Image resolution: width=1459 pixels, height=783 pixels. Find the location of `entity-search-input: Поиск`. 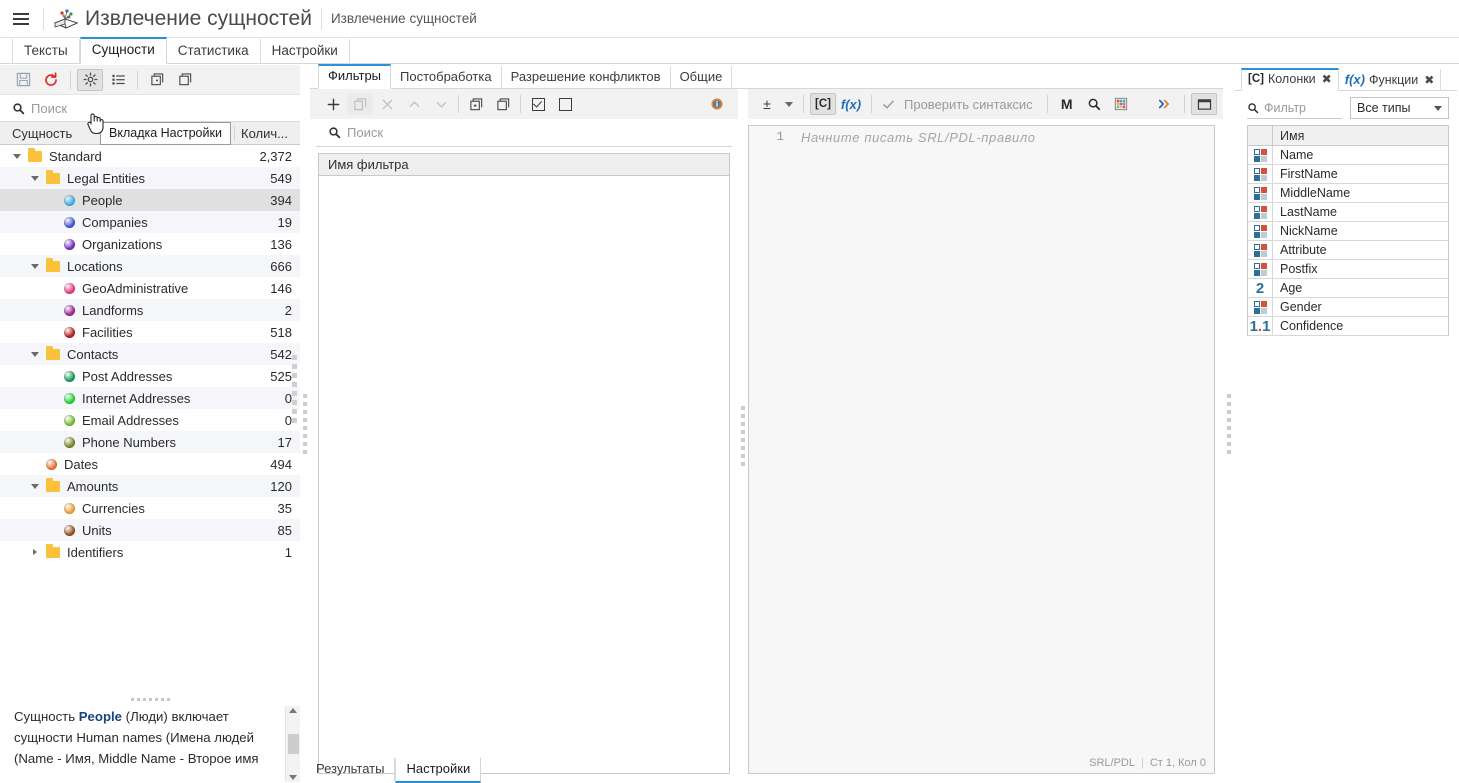

entity-search-input: Поиск is located at coordinates (49, 108).